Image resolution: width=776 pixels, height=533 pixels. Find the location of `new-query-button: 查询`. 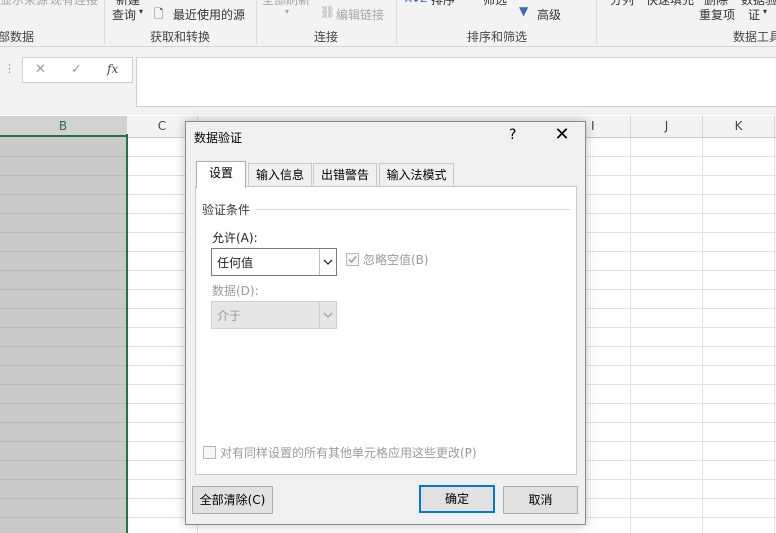

new-query-button: 查询 is located at coordinates (124, 14).